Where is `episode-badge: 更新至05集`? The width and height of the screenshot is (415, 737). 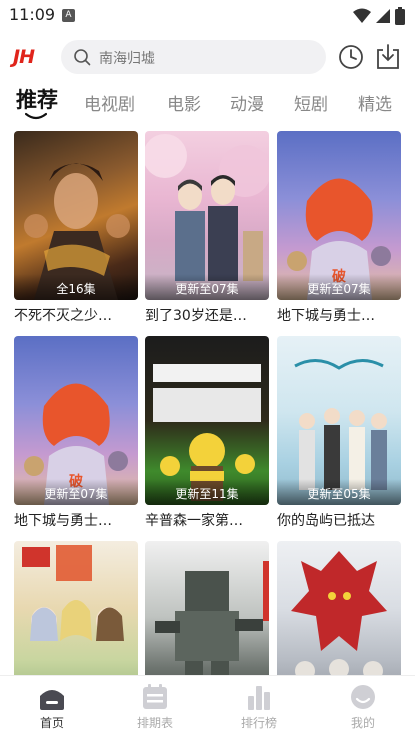 episode-badge: 更新至05集 is located at coordinates (339, 494).